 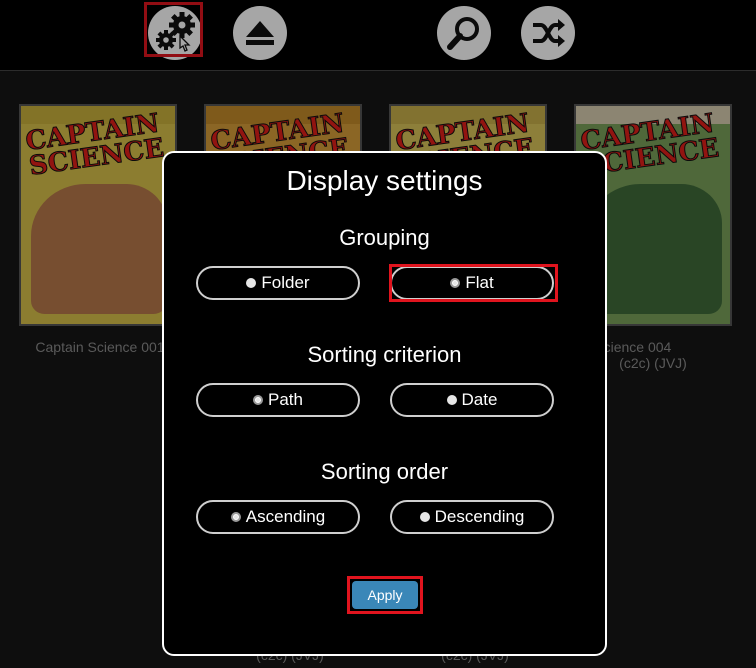 I want to click on sorting-descending-option: Descending, so click(x=472, y=517).